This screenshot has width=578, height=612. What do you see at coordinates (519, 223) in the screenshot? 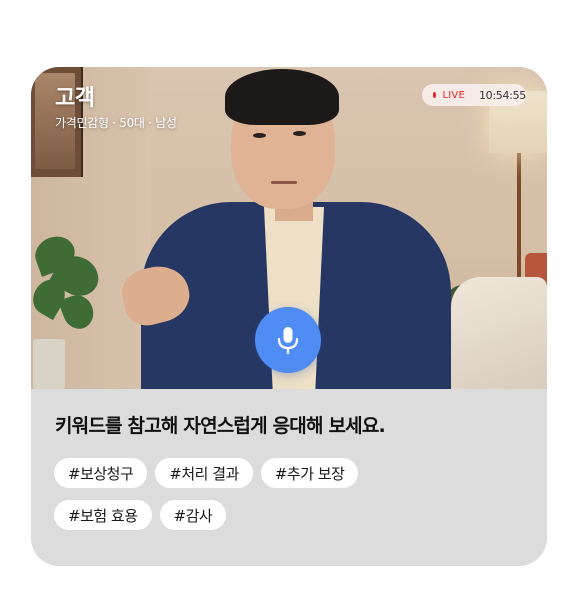
I see `floor-lamp-pole` at bounding box center [519, 223].